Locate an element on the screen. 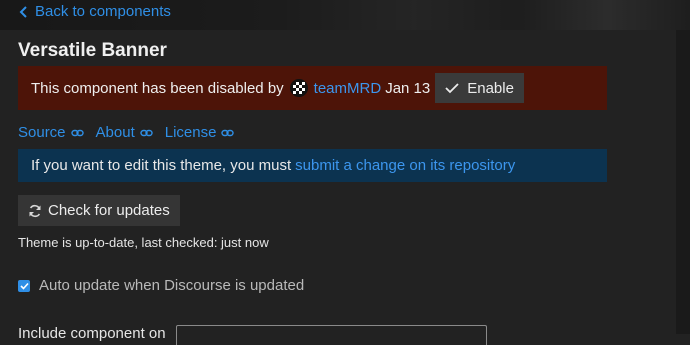 The height and width of the screenshot is (345, 690). avatar is located at coordinates (298, 88).